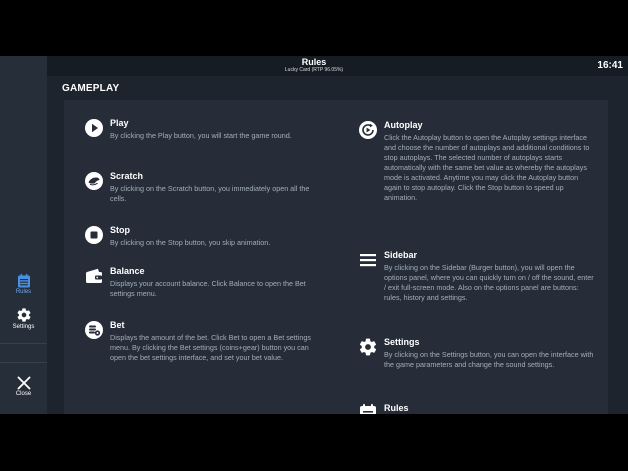 The width and height of the screenshot is (628, 471). I want to click on sidebar-label-rules: Rules, so click(23, 292).